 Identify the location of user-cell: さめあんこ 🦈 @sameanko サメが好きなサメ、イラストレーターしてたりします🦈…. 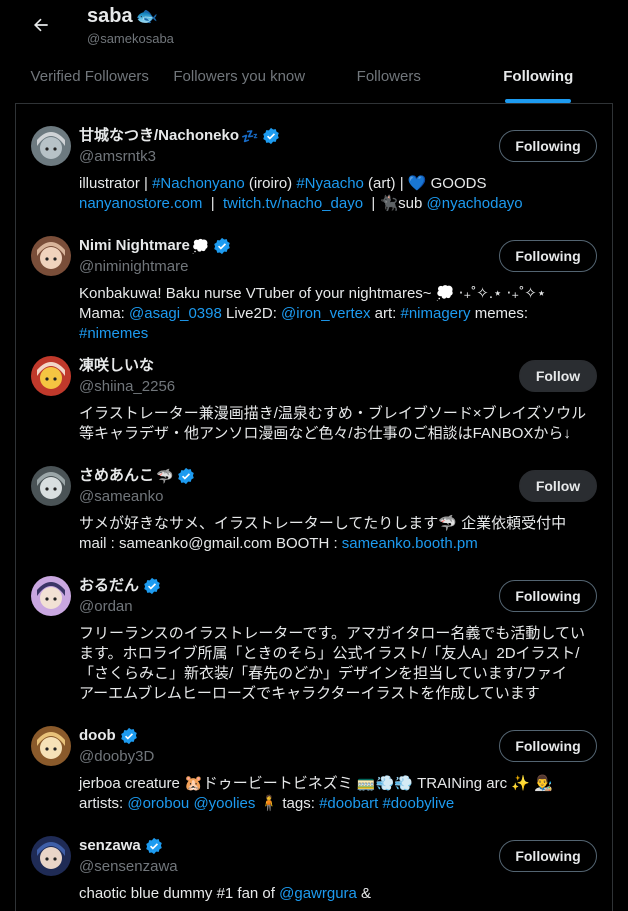
(314, 504).